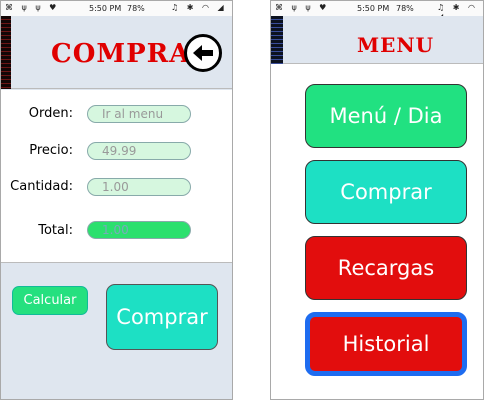  Describe the element at coordinates (50, 113) in the screenshot. I see `orden-label: Orden:` at that location.